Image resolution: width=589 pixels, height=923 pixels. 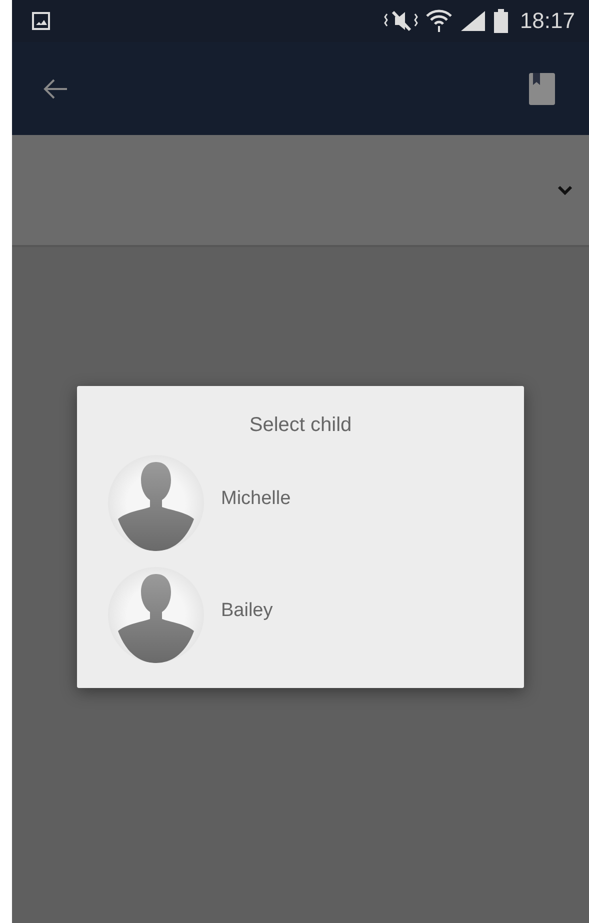 What do you see at coordinates (565, 190) in the screenshot?
I see `chevron-down-icon` at bounding box center [565, 190].